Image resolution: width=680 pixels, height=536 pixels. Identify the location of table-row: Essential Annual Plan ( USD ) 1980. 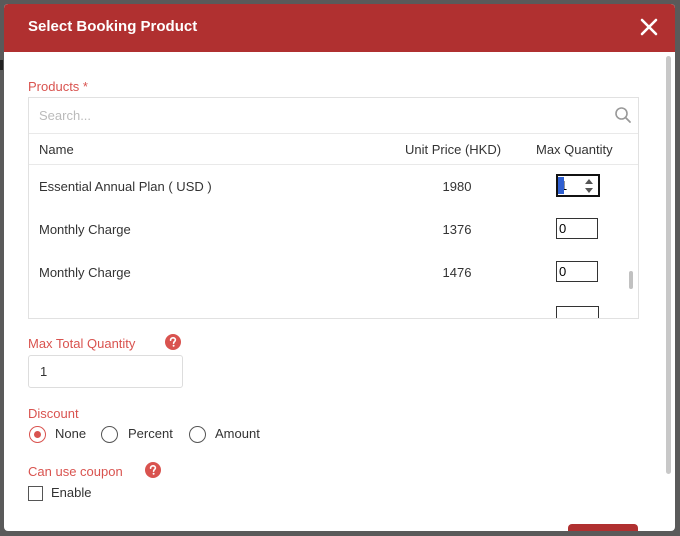
(329, 186).